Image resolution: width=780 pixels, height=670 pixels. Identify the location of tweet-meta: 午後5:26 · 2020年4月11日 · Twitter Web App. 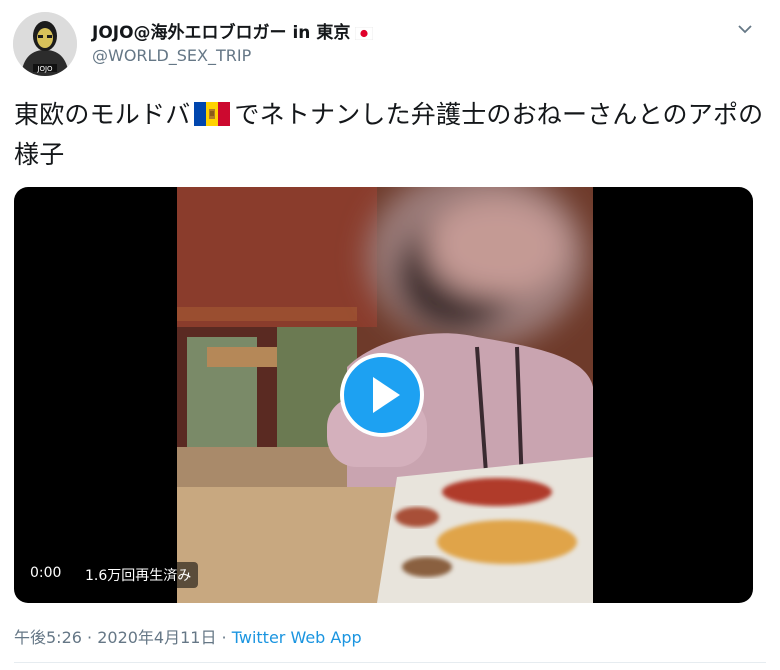
(188, 636).